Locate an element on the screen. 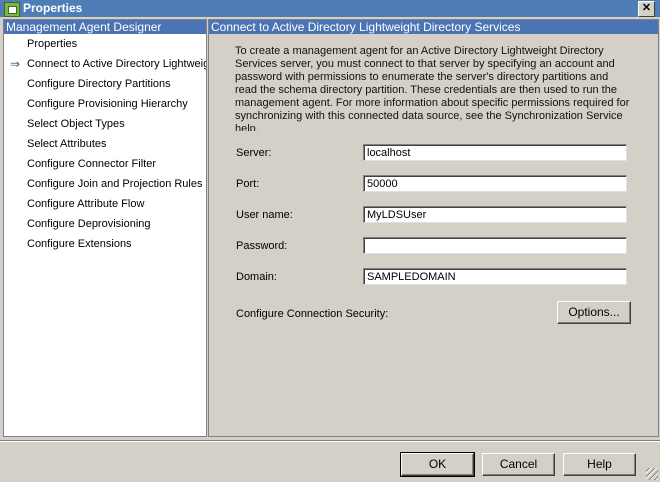 The width and height of the screenshot is (660, 482). port-label: Port: is located at coordinates (248, 184).